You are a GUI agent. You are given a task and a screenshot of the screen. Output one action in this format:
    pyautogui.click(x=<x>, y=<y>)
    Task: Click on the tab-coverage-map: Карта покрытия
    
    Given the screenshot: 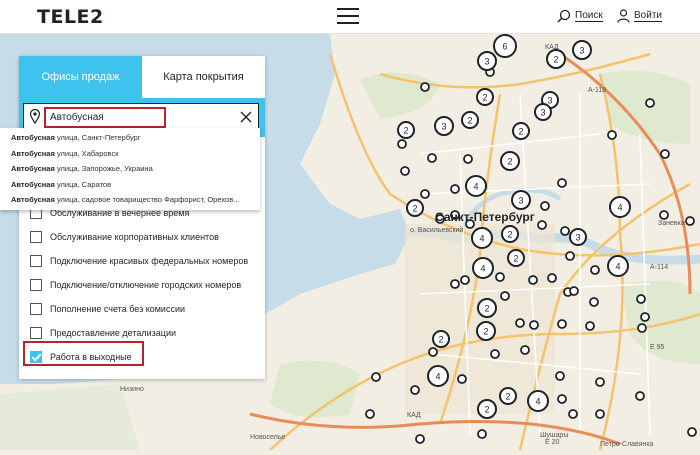 What is the action you would take?
    pyautogui.click(x=203, y=77)
    